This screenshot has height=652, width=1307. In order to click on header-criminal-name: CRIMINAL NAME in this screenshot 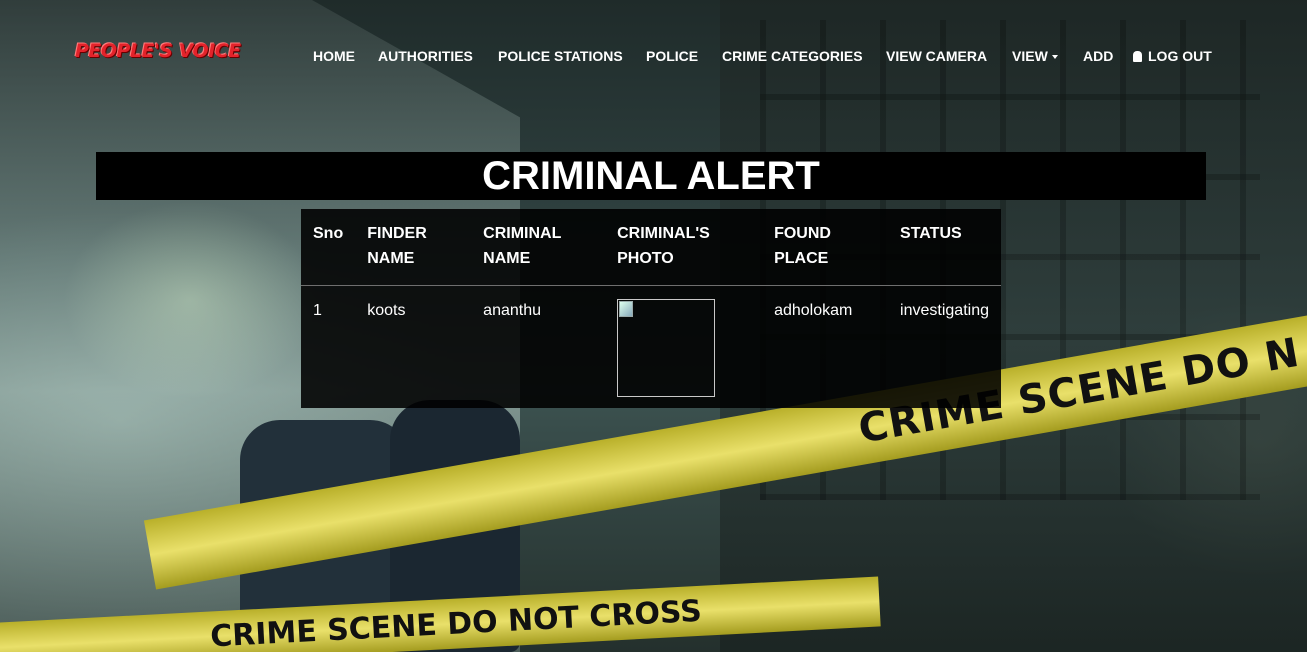, I will do `click(538, 247)`.